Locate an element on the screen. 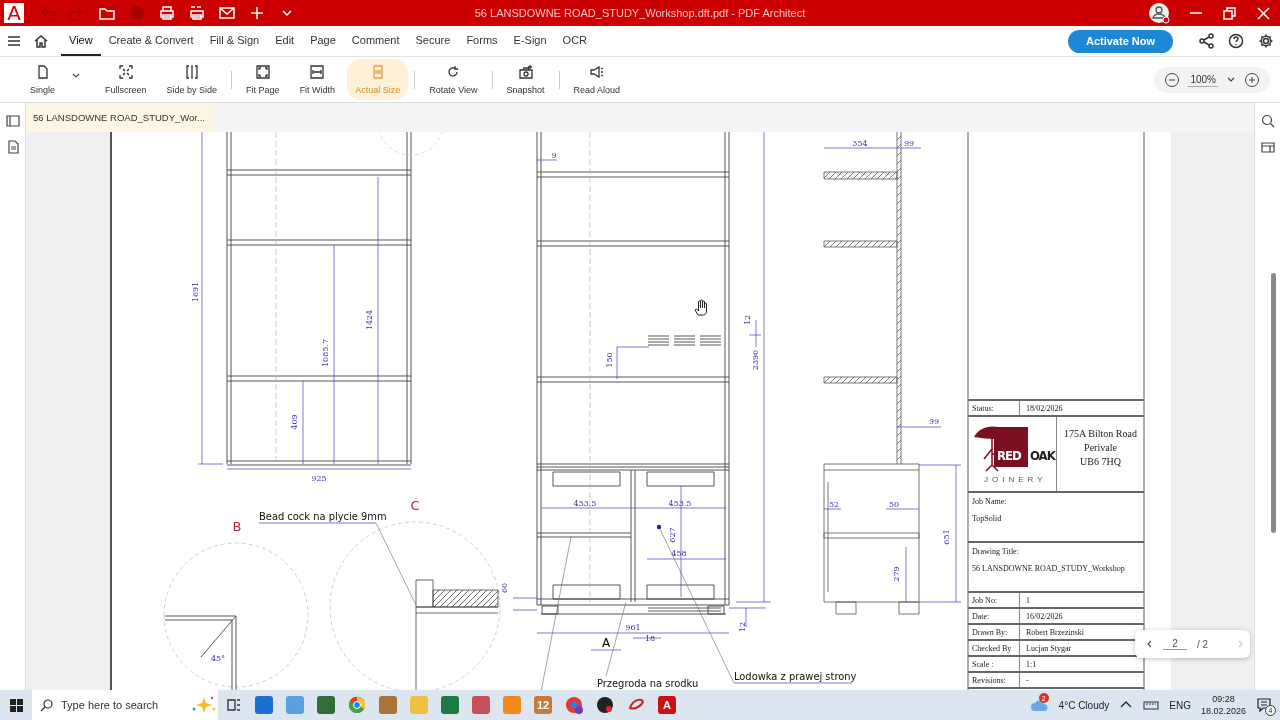 This screenshot has height=720, width=1280. menu-tab: Forms is located at coordinates (482, 41).